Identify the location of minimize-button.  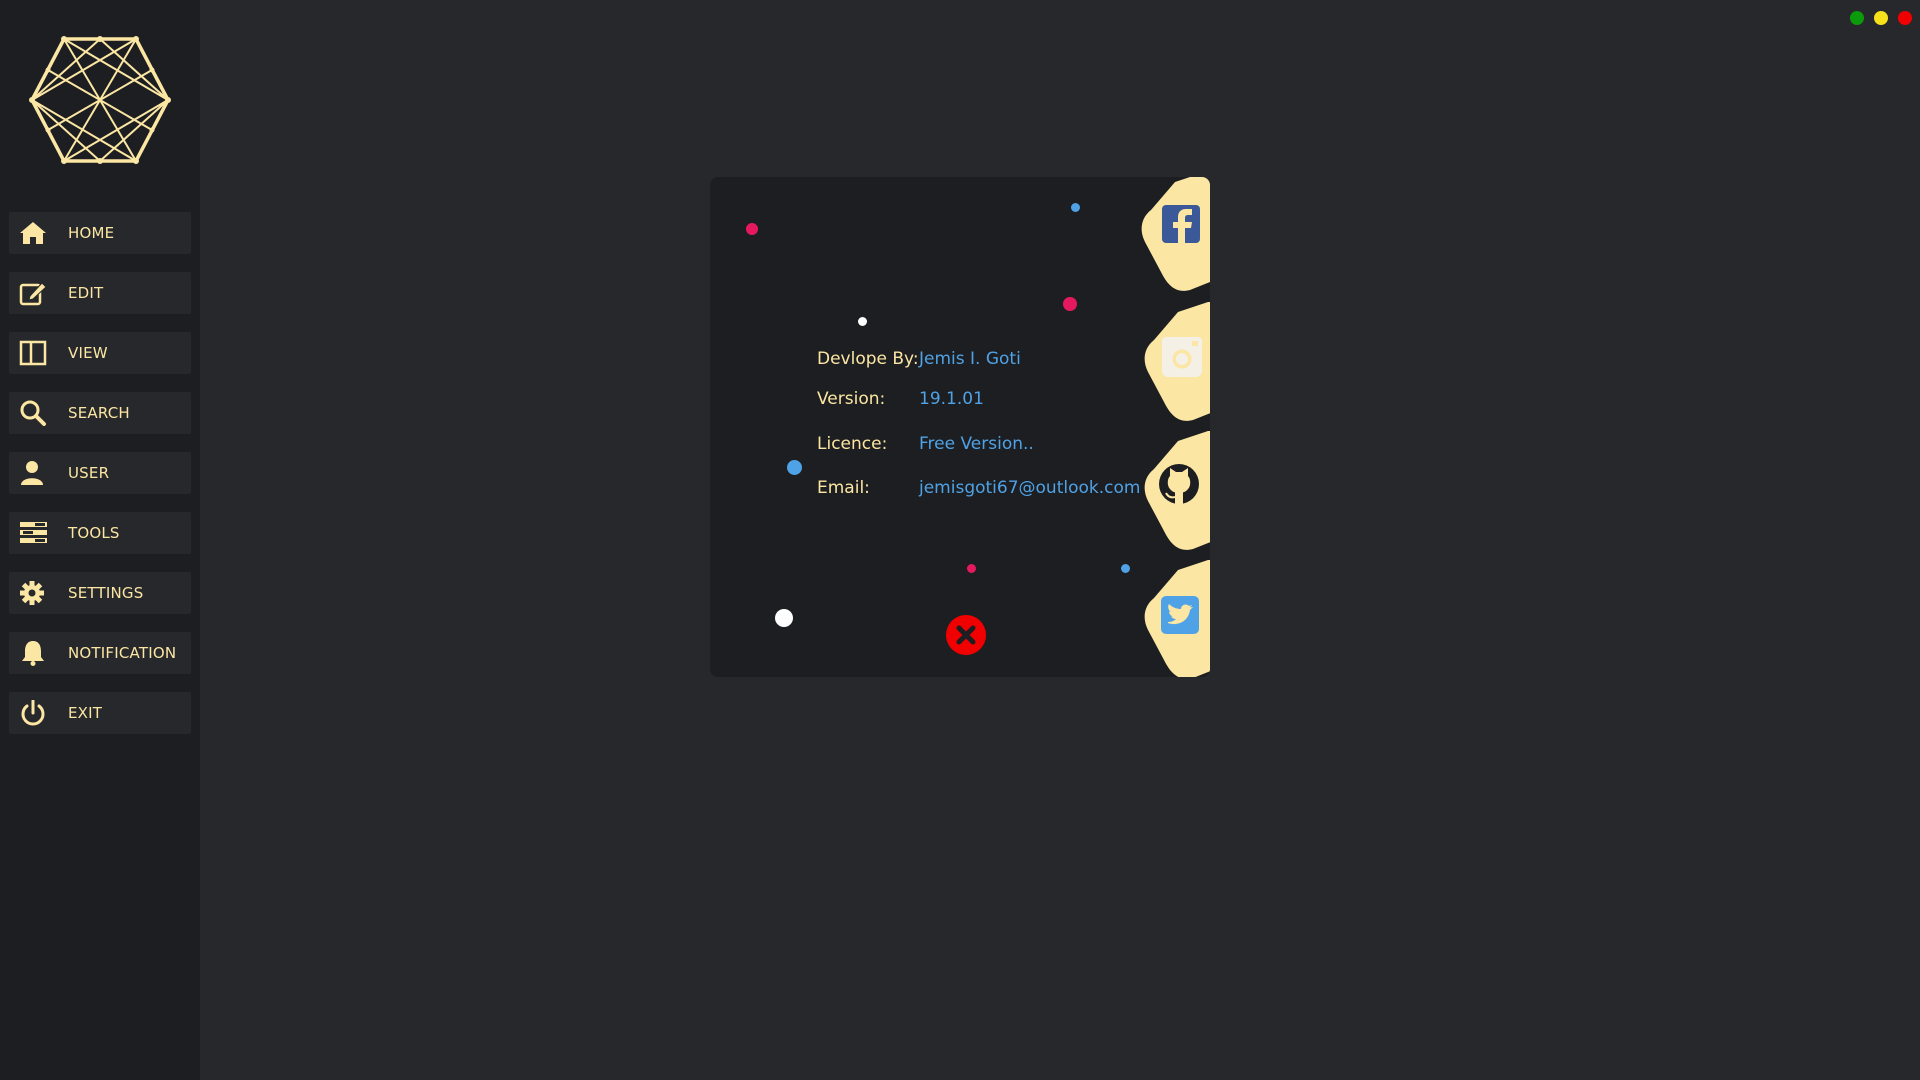
(1881, 18).